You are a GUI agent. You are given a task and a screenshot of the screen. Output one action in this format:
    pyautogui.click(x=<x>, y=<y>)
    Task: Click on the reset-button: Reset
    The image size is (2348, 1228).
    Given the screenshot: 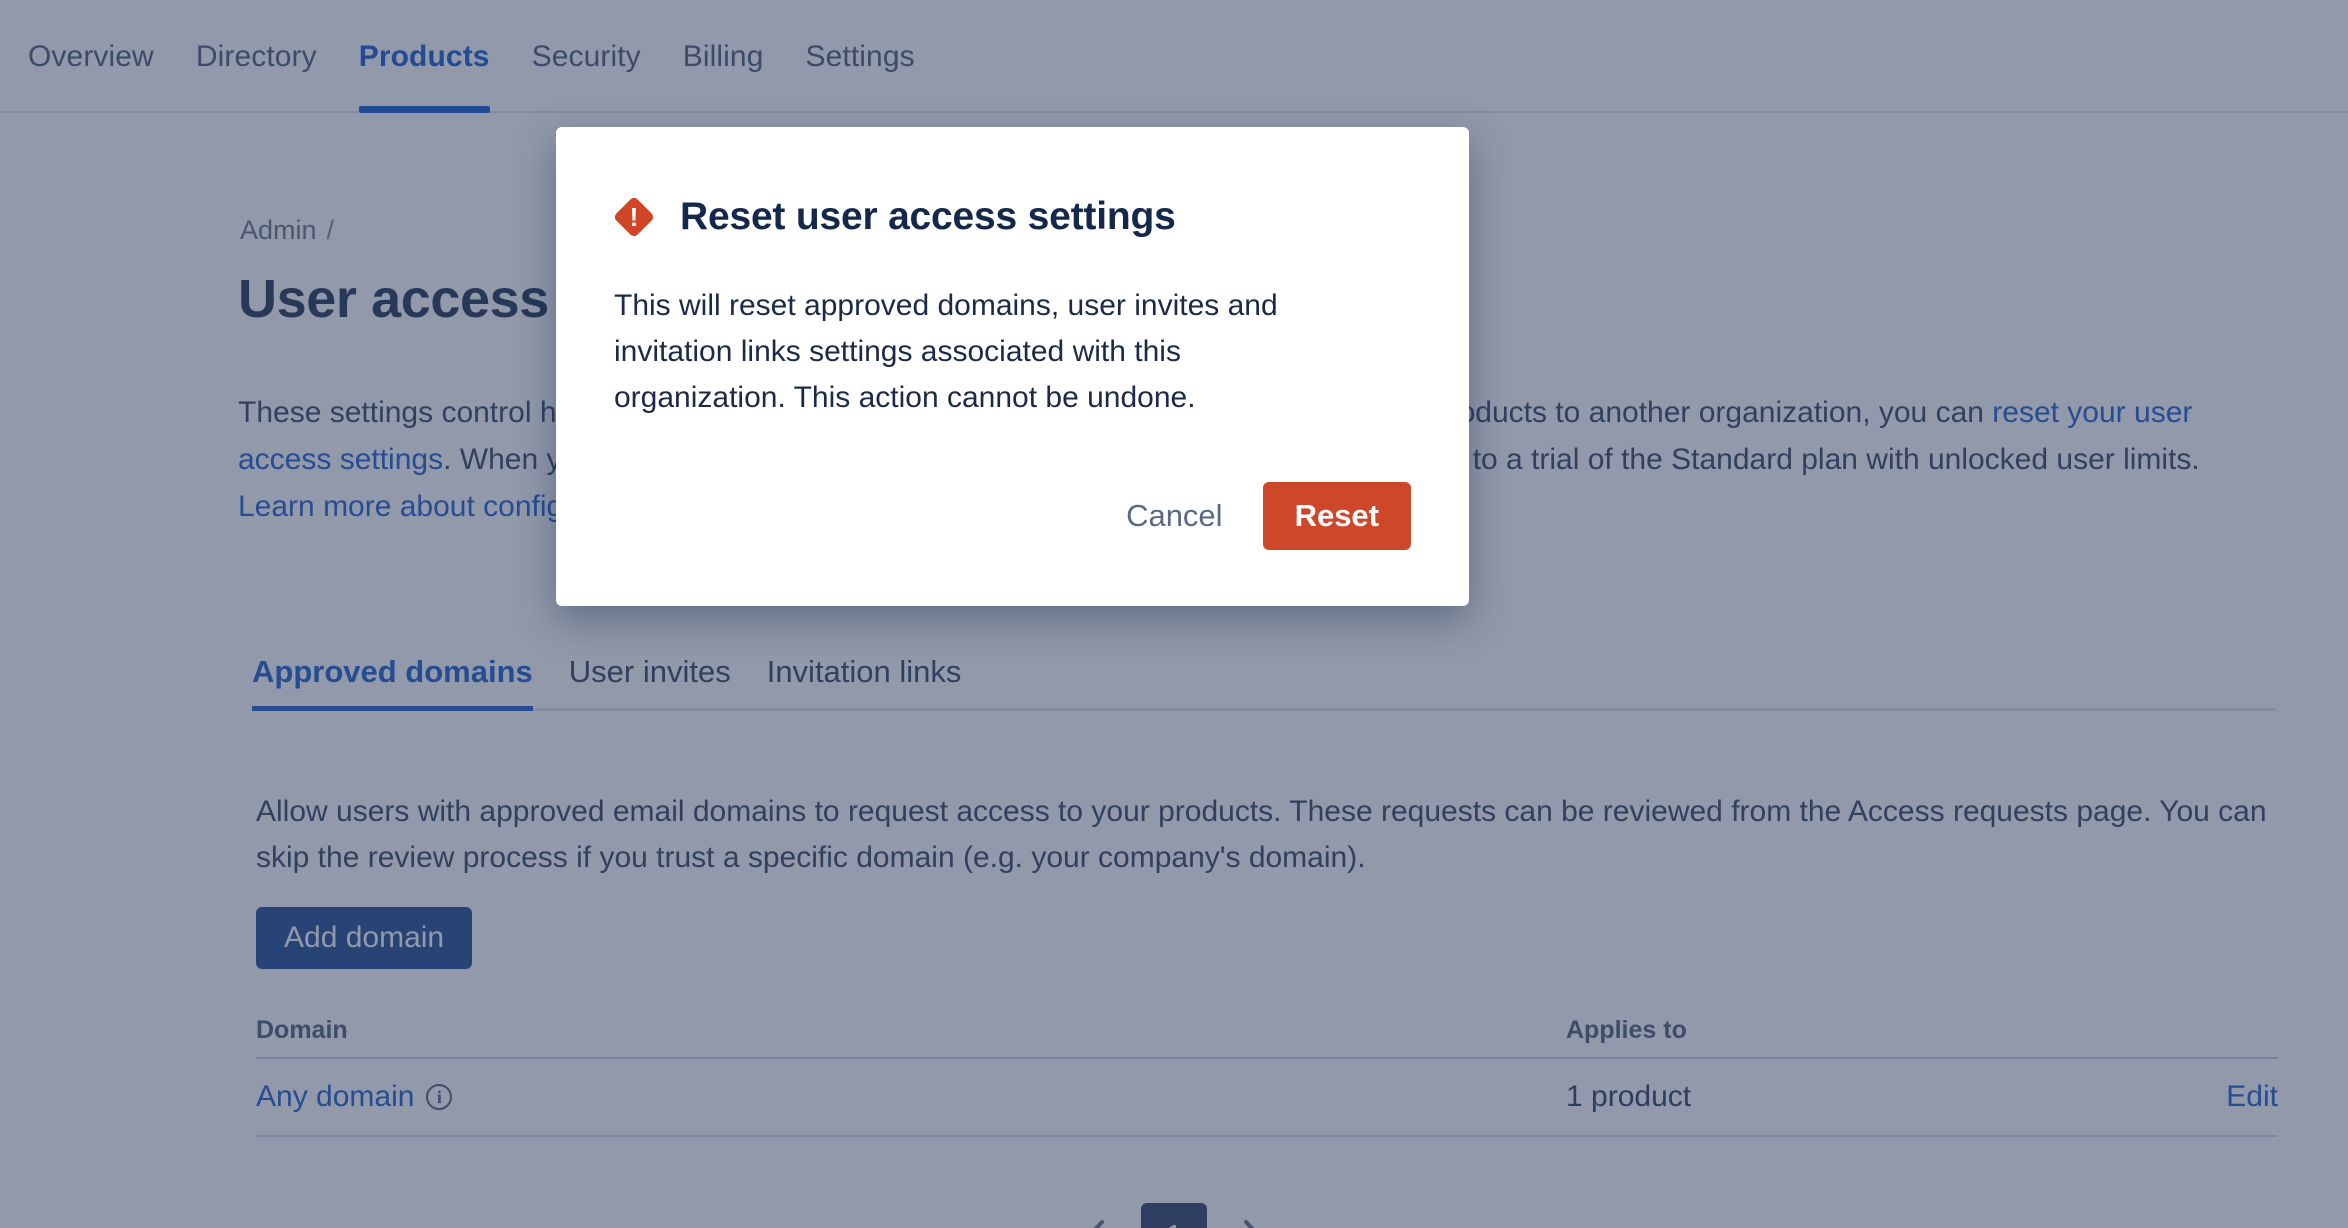 What is the action you would take?
    pyautogui.click(x=1336, y=516)
    